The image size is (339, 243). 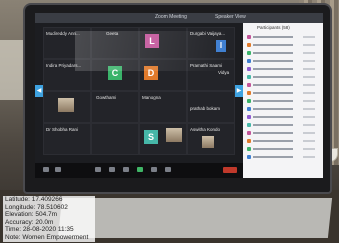 I want to click on video-tile: Gowthami, so click(x=115, y=107).